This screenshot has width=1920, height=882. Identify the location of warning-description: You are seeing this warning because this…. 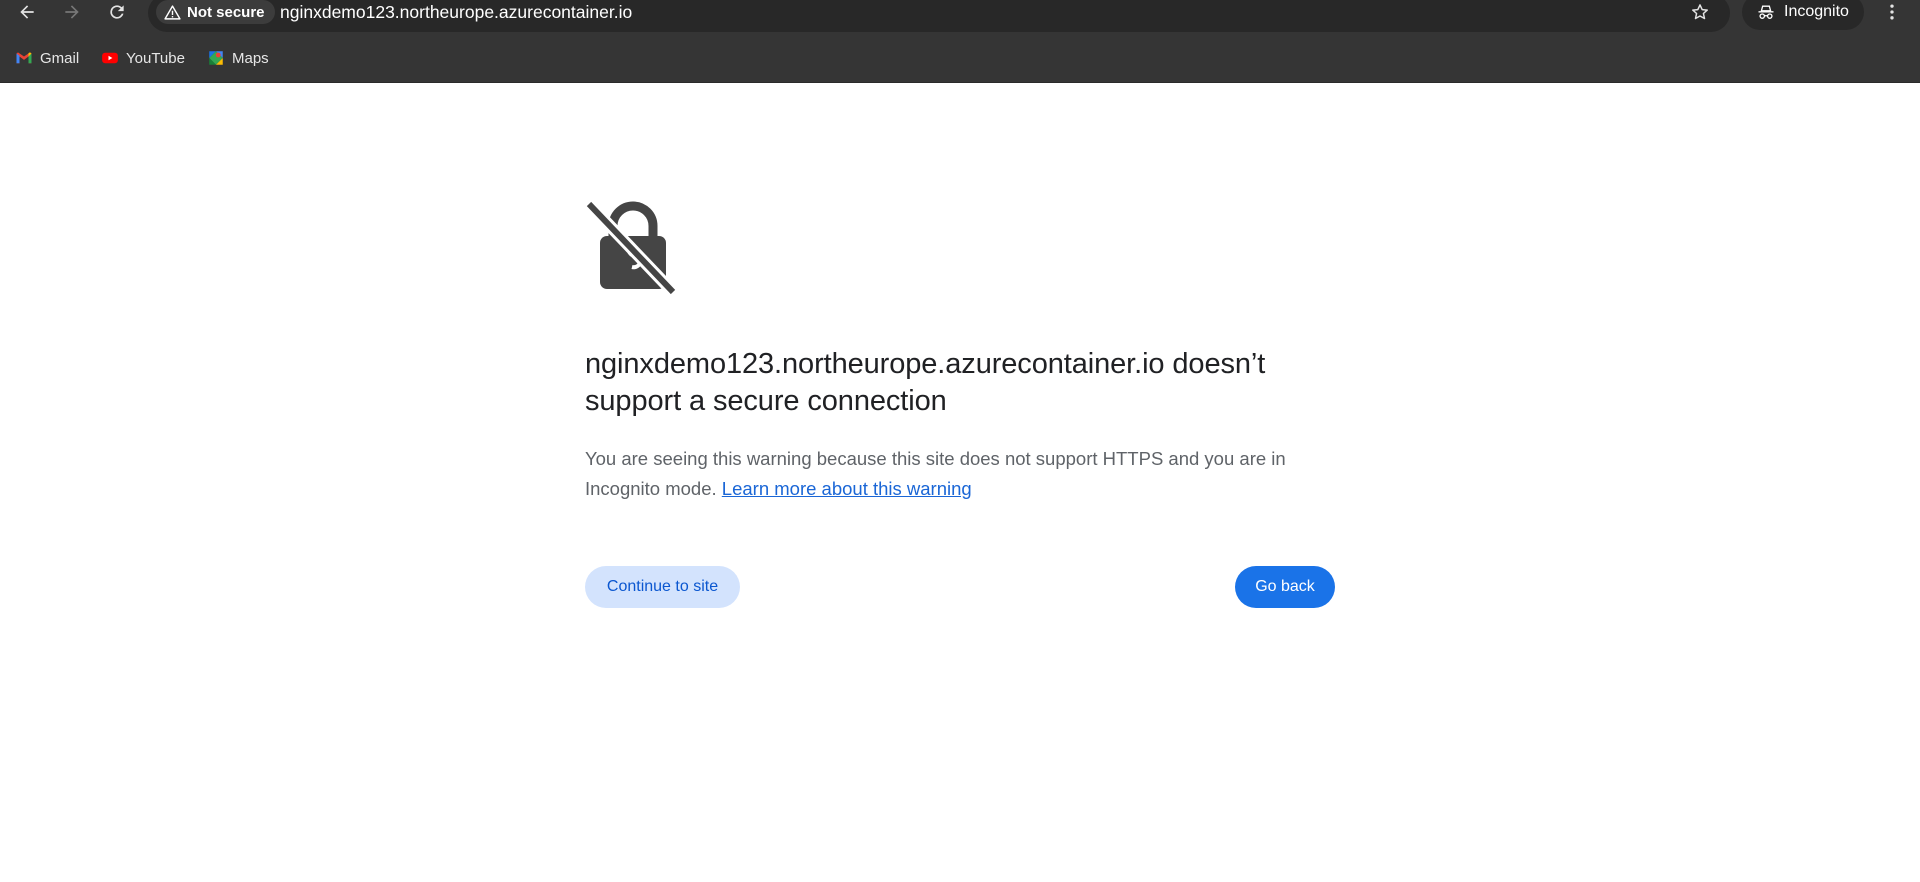
(960, 474).